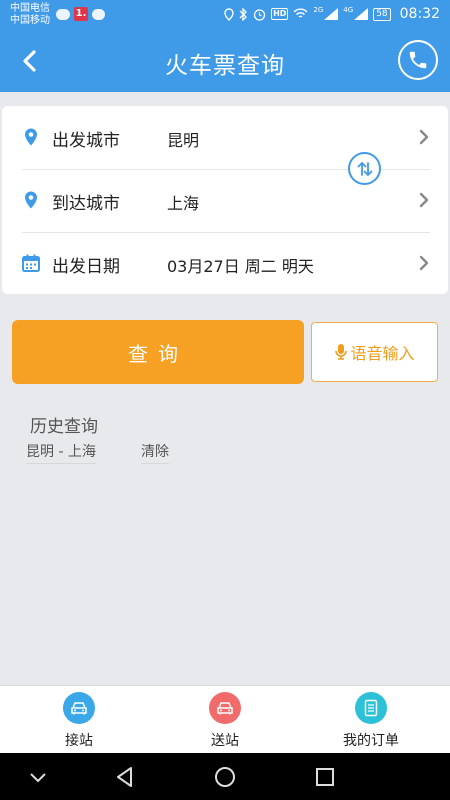  I want to click on nav-item-dropoff: 送站, so click(225, 720).